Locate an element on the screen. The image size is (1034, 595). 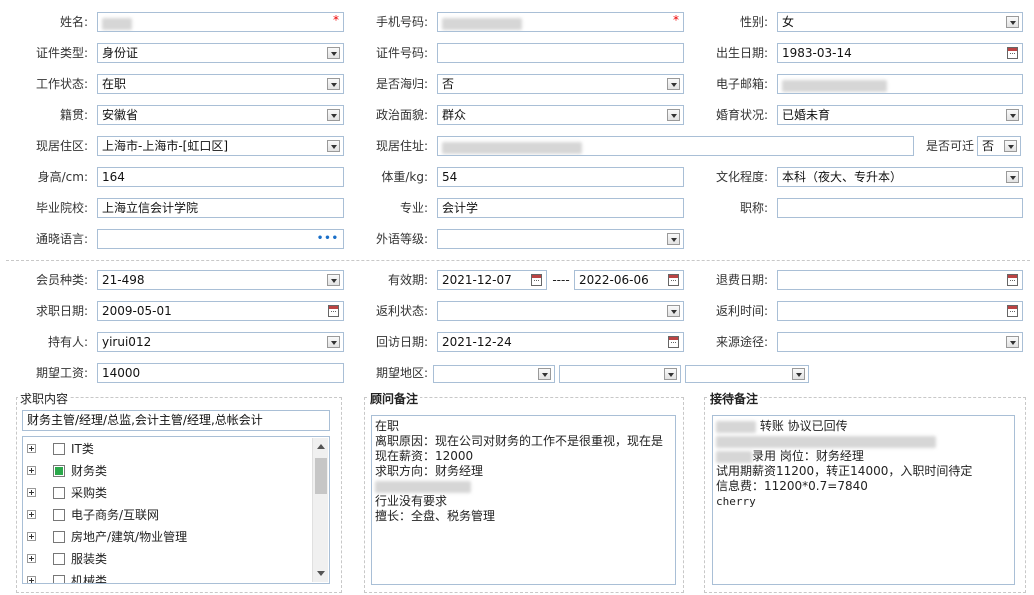
job-content-selected: 财务主管/经理/总监,会计主管/经理,总帐会计 is located at coordinates (176, 420).